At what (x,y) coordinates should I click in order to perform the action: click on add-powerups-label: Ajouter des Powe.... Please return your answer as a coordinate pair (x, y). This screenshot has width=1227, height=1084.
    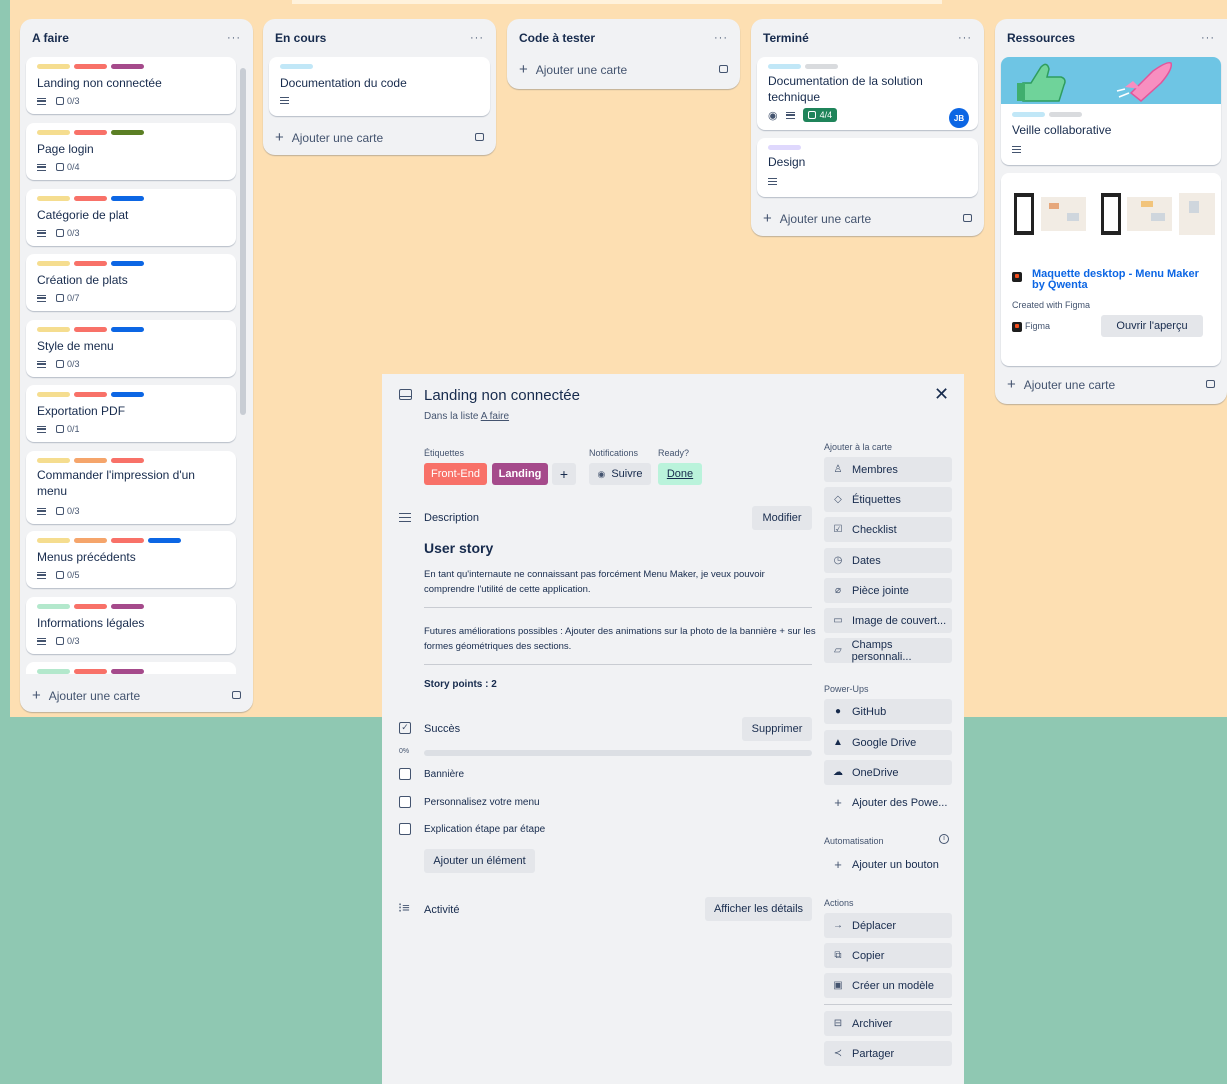
    Looking at the image, I should click on (900, 802).